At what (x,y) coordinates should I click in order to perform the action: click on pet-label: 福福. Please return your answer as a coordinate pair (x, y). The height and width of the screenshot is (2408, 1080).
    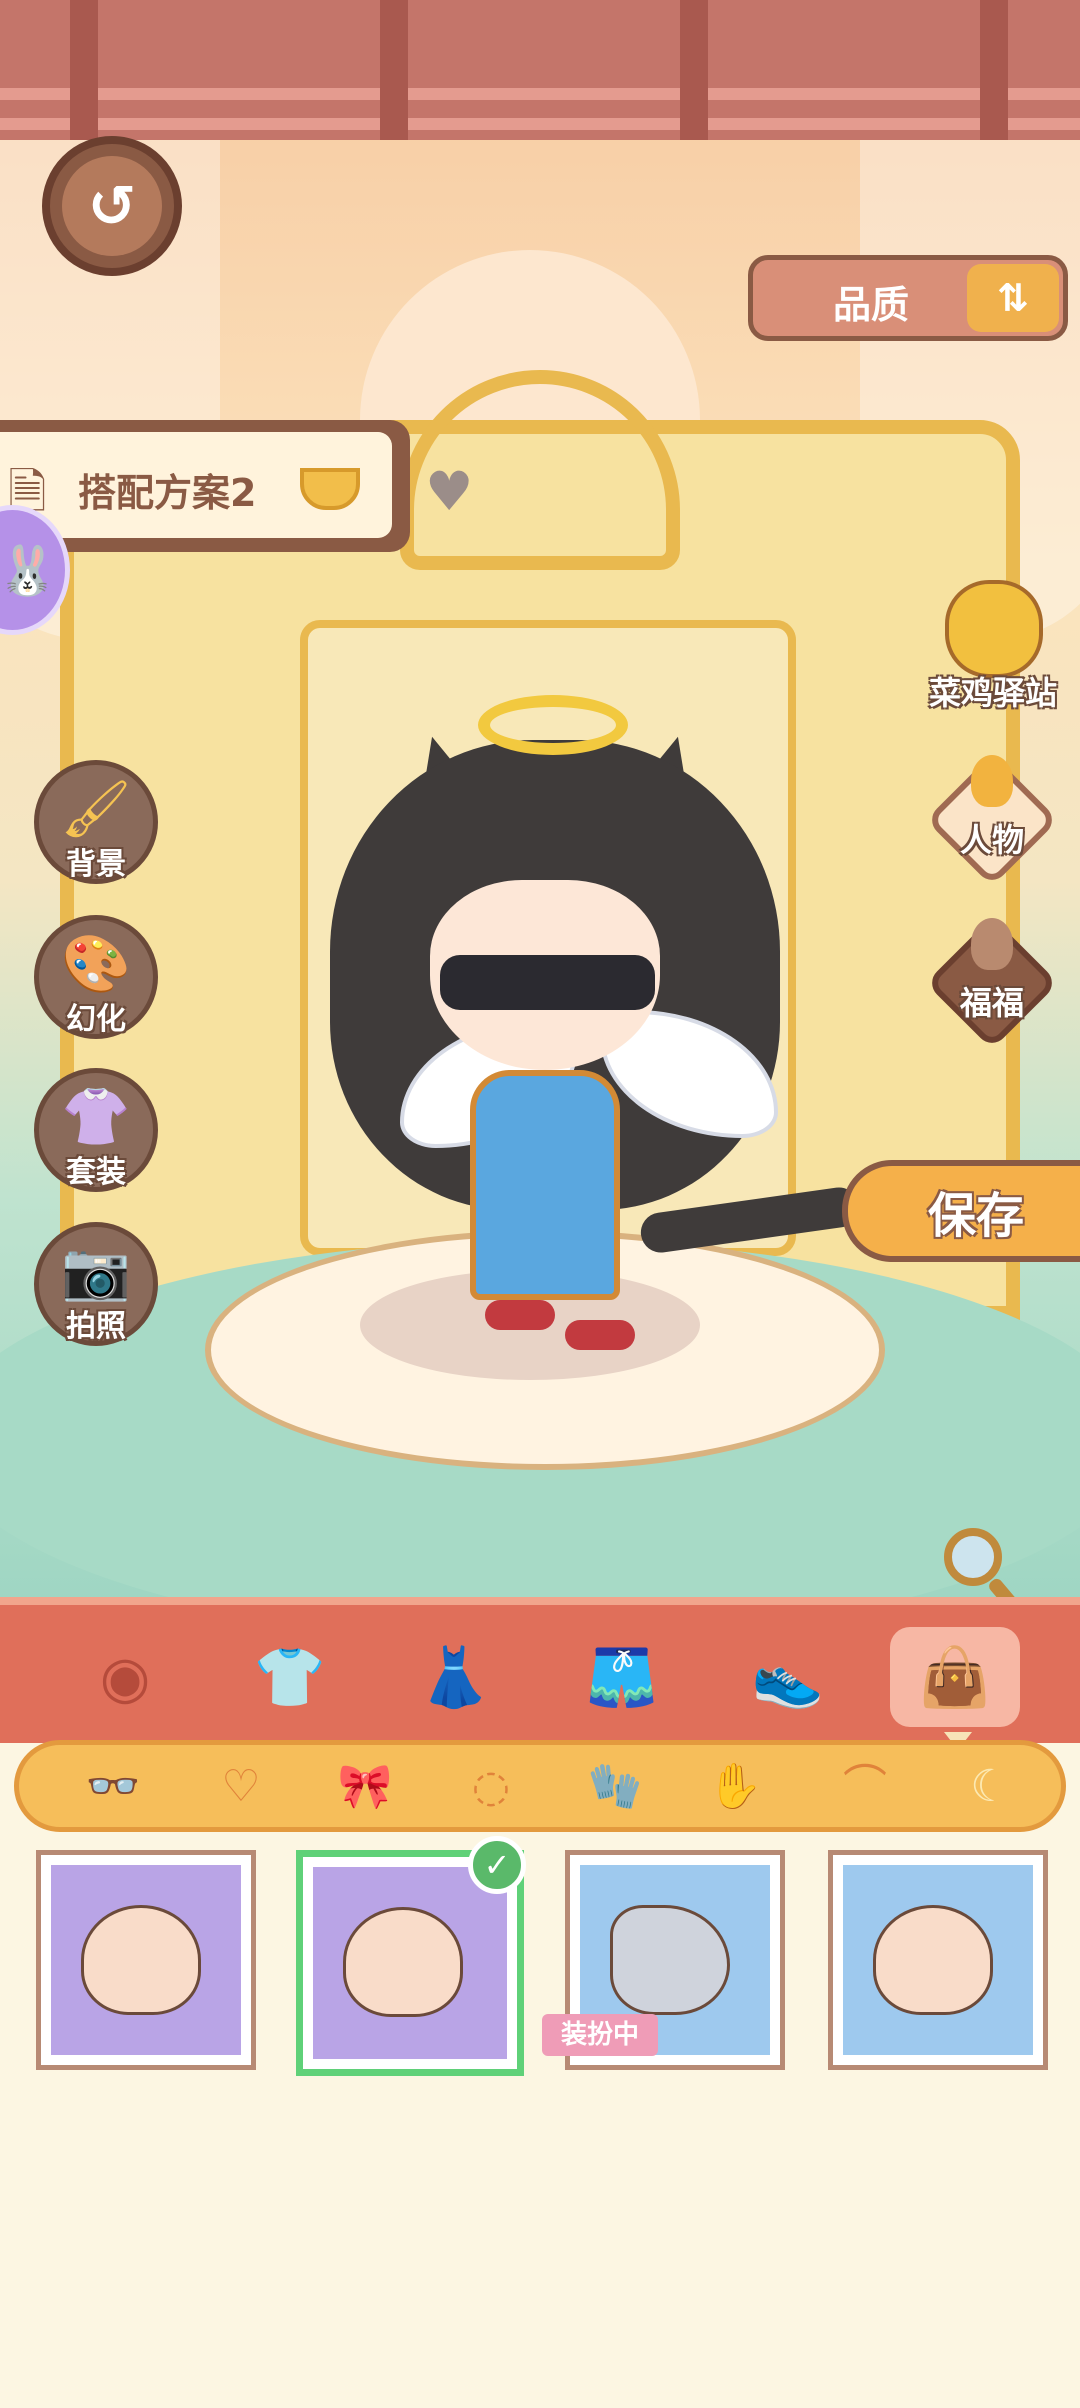
    Looking at the image, I should click on (991, 1003).